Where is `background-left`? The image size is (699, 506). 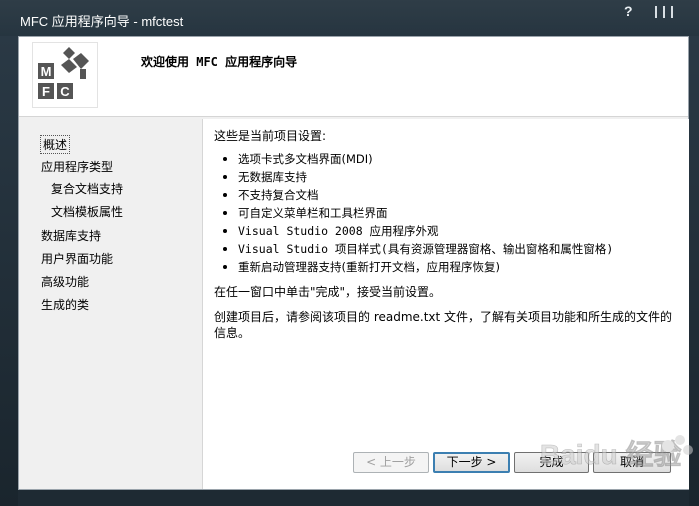 background-left is located at coordinates (9, 271).